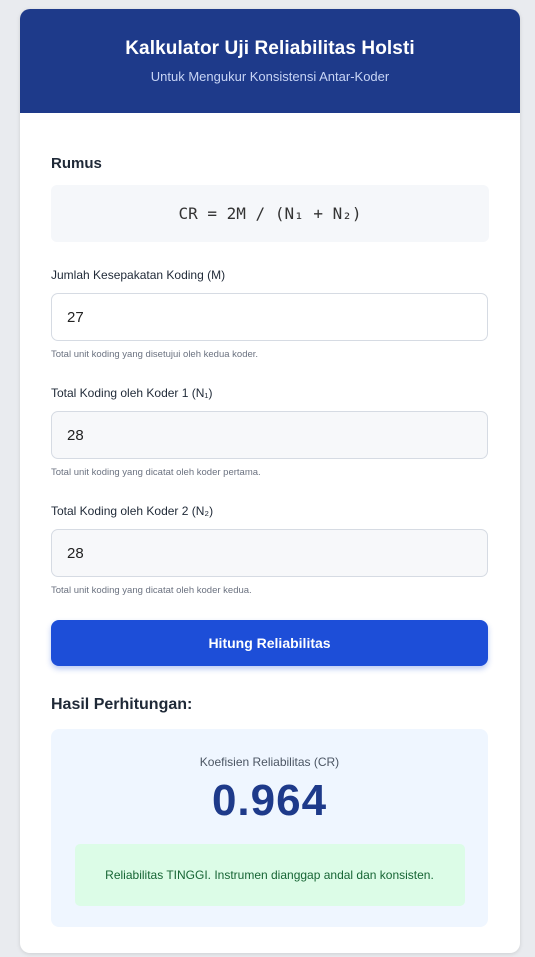 The width and height of the screenshot is (535, 957). I want to click on coder1-label: Total Koding oleh Koder 1 (N₁), so click(132, 393).